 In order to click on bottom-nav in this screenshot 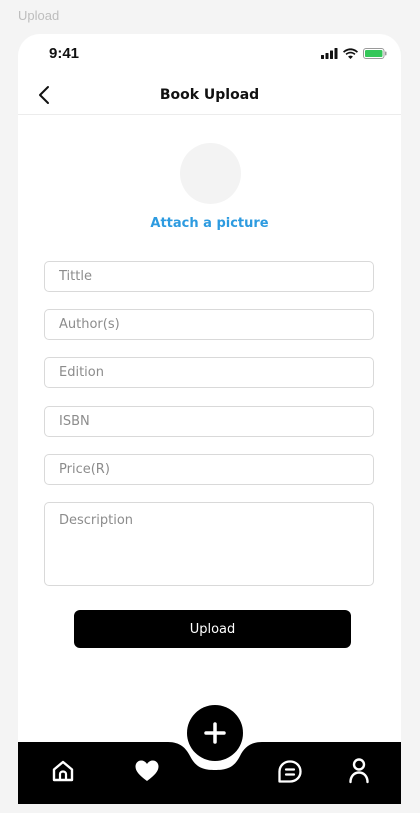, I will do `click(209, 749)`.